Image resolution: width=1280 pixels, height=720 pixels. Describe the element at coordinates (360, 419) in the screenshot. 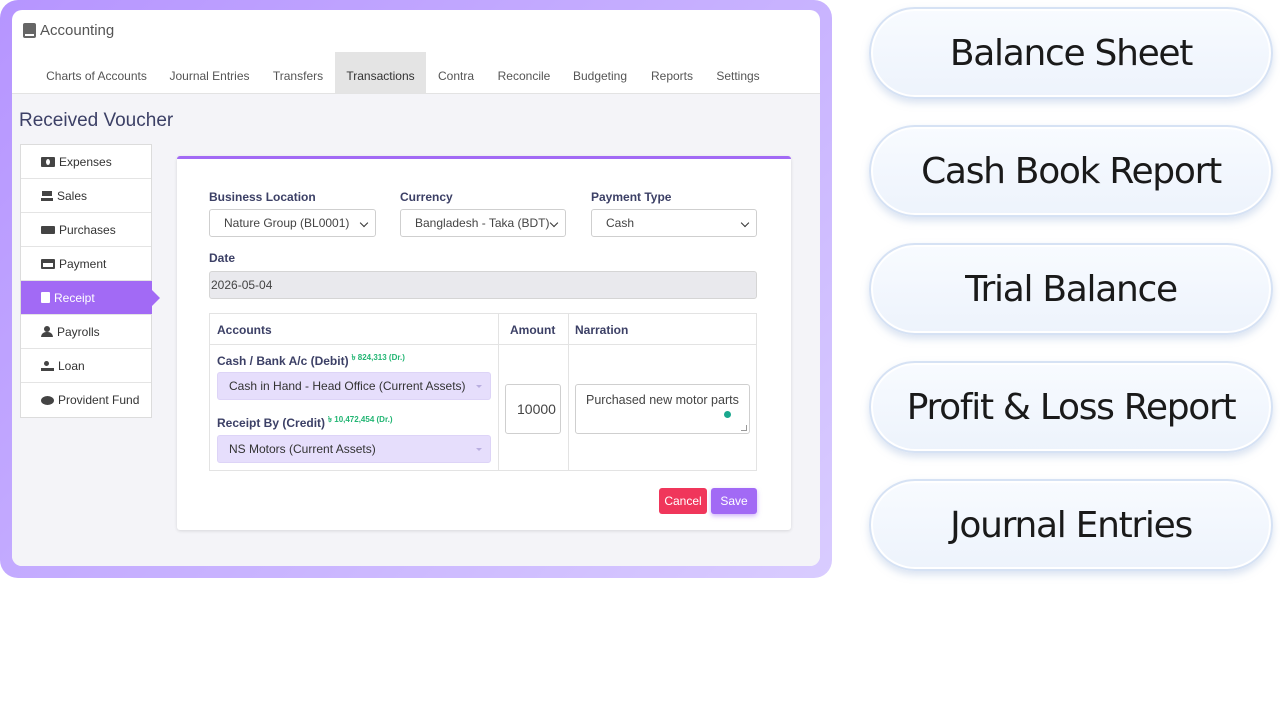

I see `credit-balance: ৳ 10,472,454 (Dr.)` at that location.